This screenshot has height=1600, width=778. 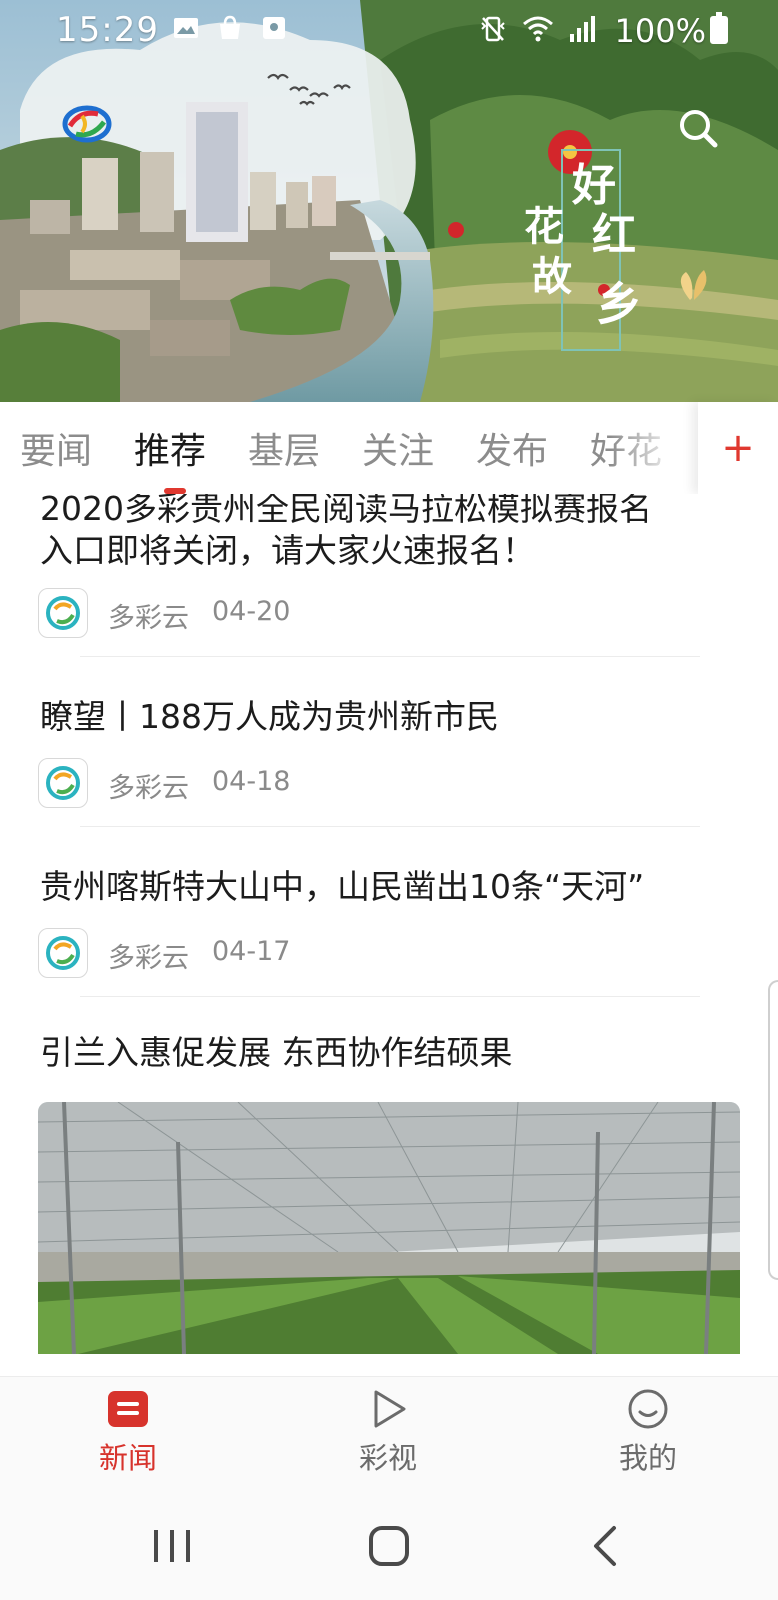 What do you see at coordinates (660, 31) in the screenshot?
I see `battery-percent: 100%` at bounding box center [660, 31].